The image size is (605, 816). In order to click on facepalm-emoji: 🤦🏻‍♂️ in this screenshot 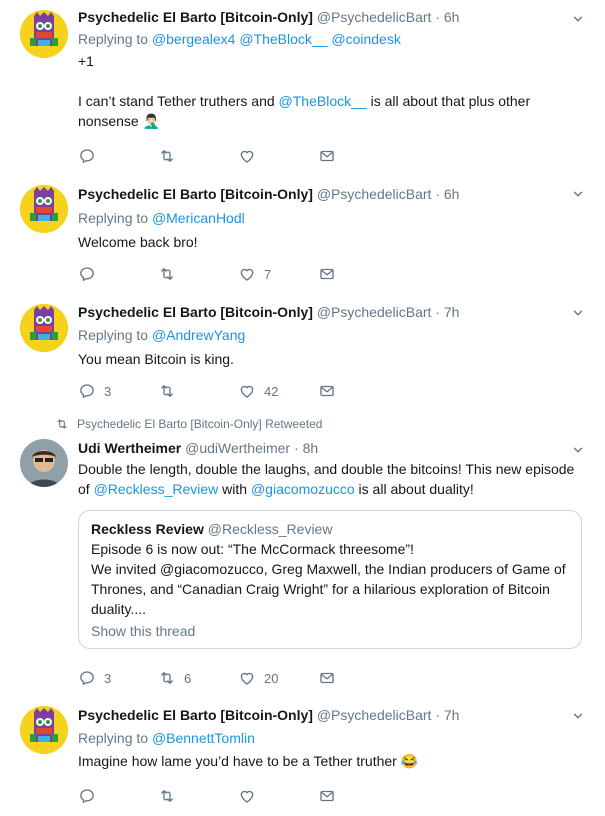, I will do `click(151, 121)`.